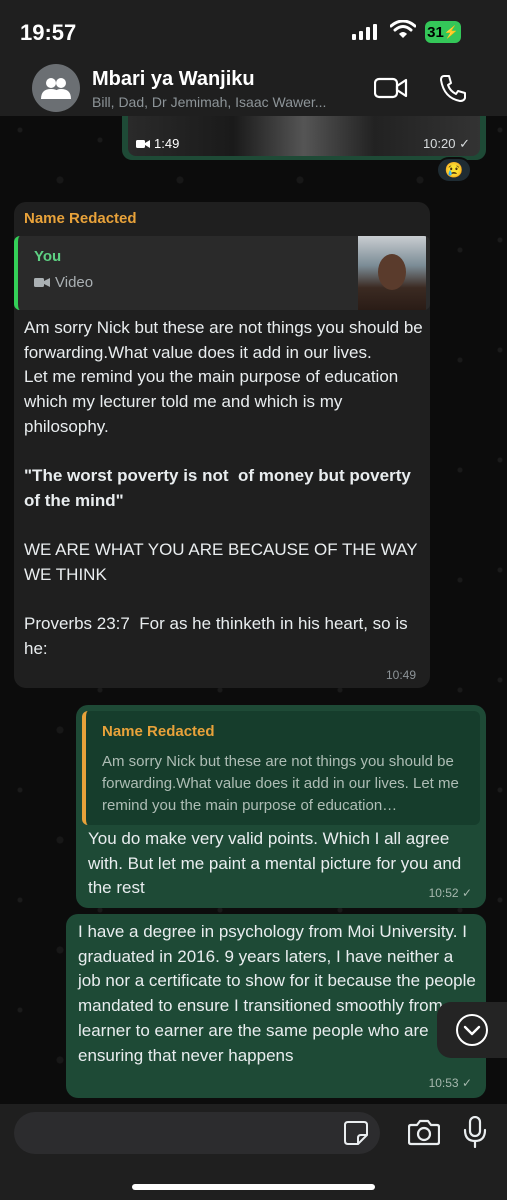  What do you see at coordinates (48, 256) in the screenshot?
I see `quoted-author: You` at bounding box center [48, 256].